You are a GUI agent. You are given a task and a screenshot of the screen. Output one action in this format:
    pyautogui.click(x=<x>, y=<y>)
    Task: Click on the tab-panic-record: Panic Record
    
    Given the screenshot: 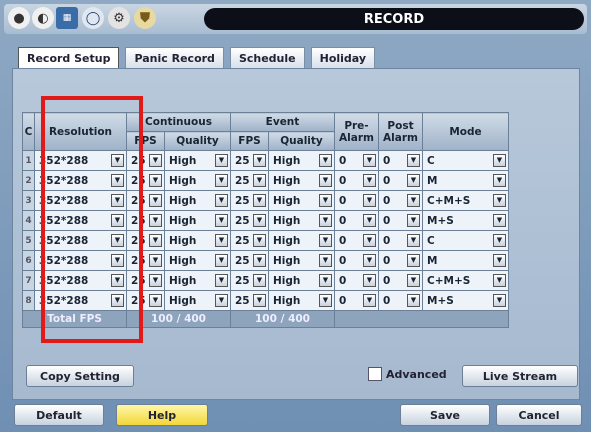 What is the action you would take?
    pyautogui.click(x=174, y=57)
    